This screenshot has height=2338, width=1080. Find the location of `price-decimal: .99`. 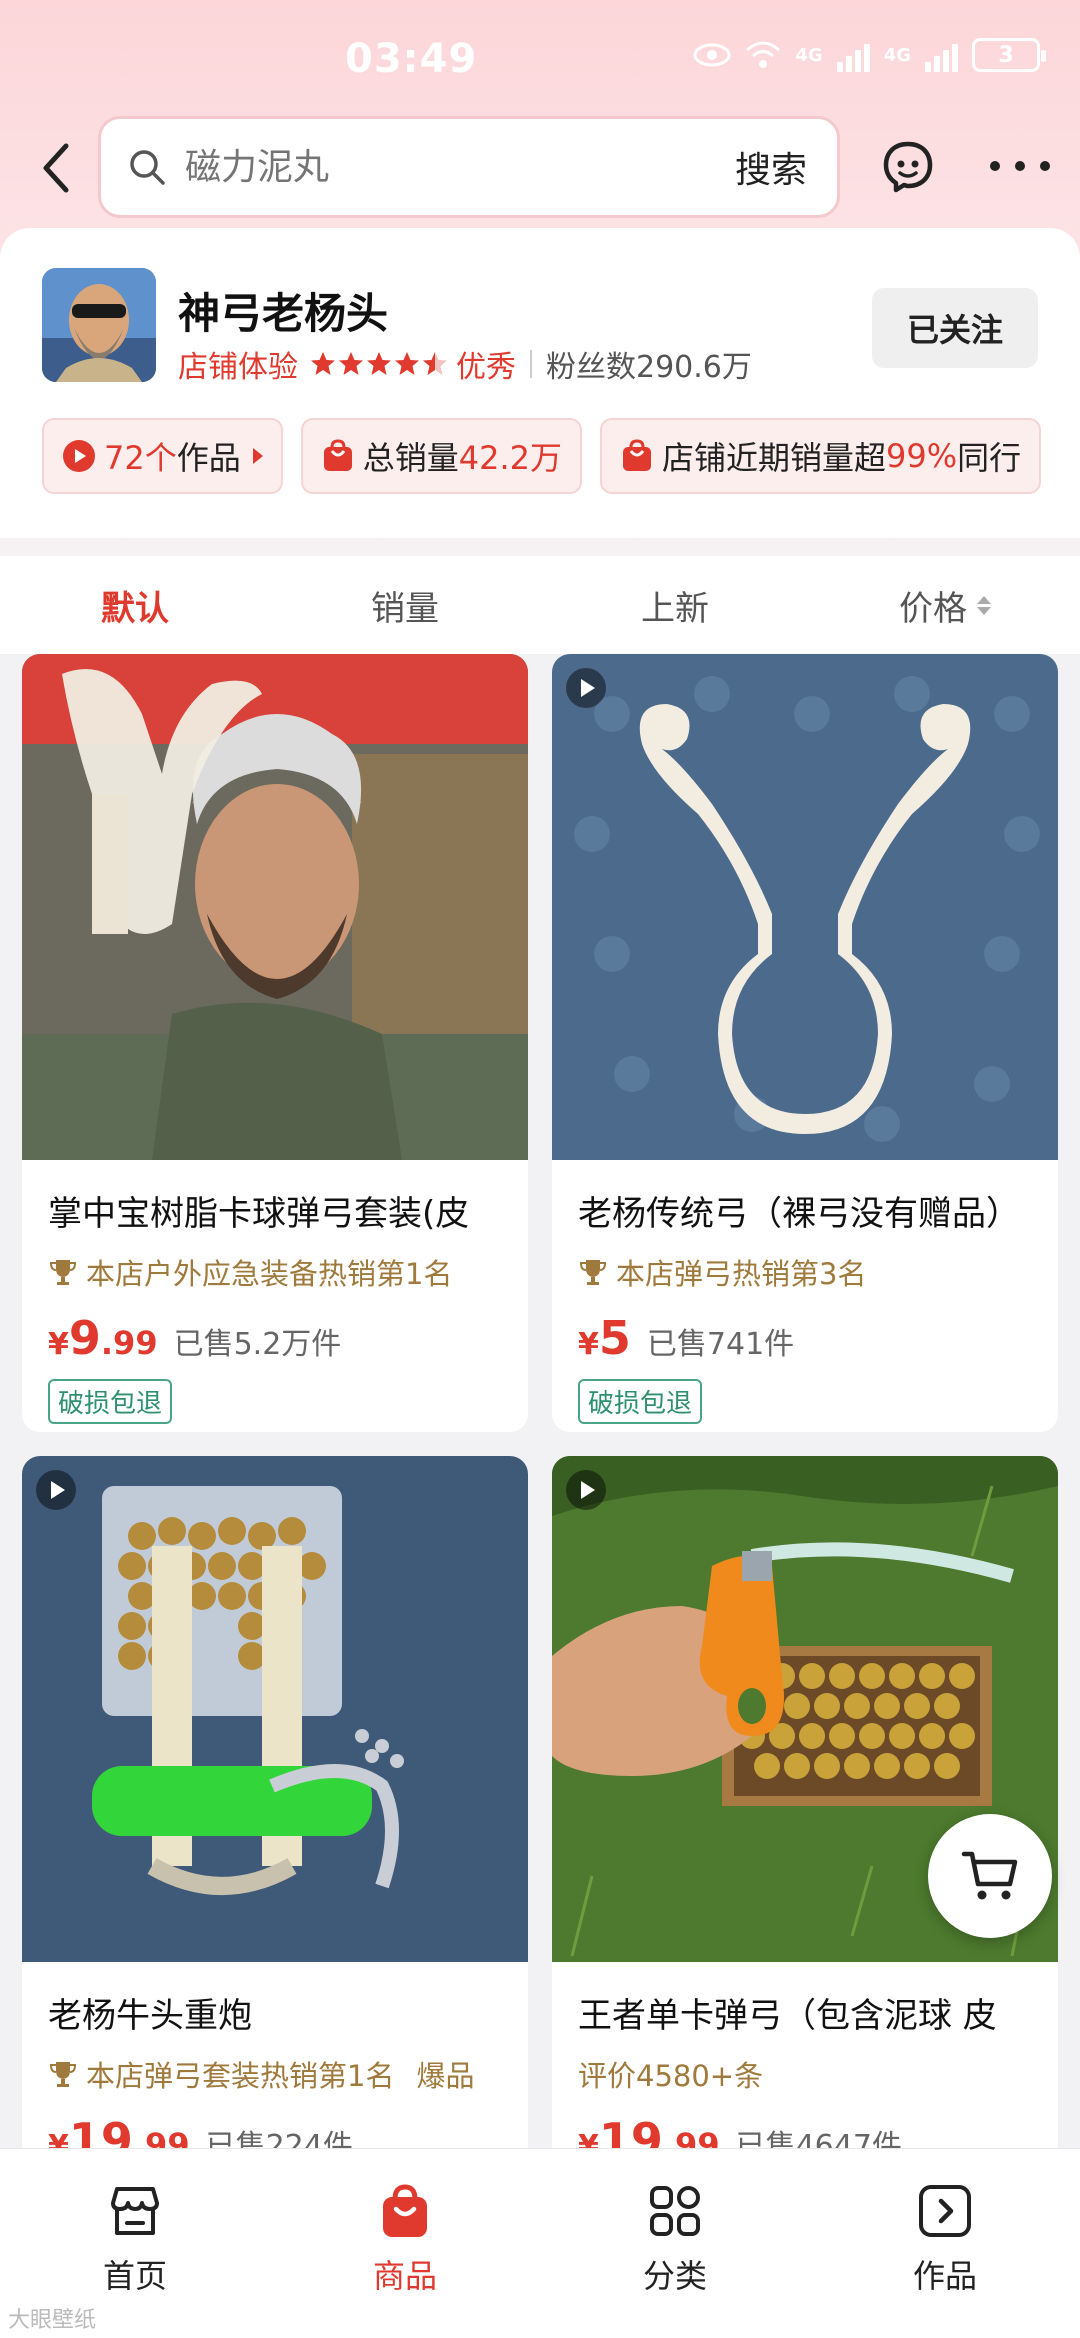

price-decimal: .99 is located at coordinates (129, 1343).